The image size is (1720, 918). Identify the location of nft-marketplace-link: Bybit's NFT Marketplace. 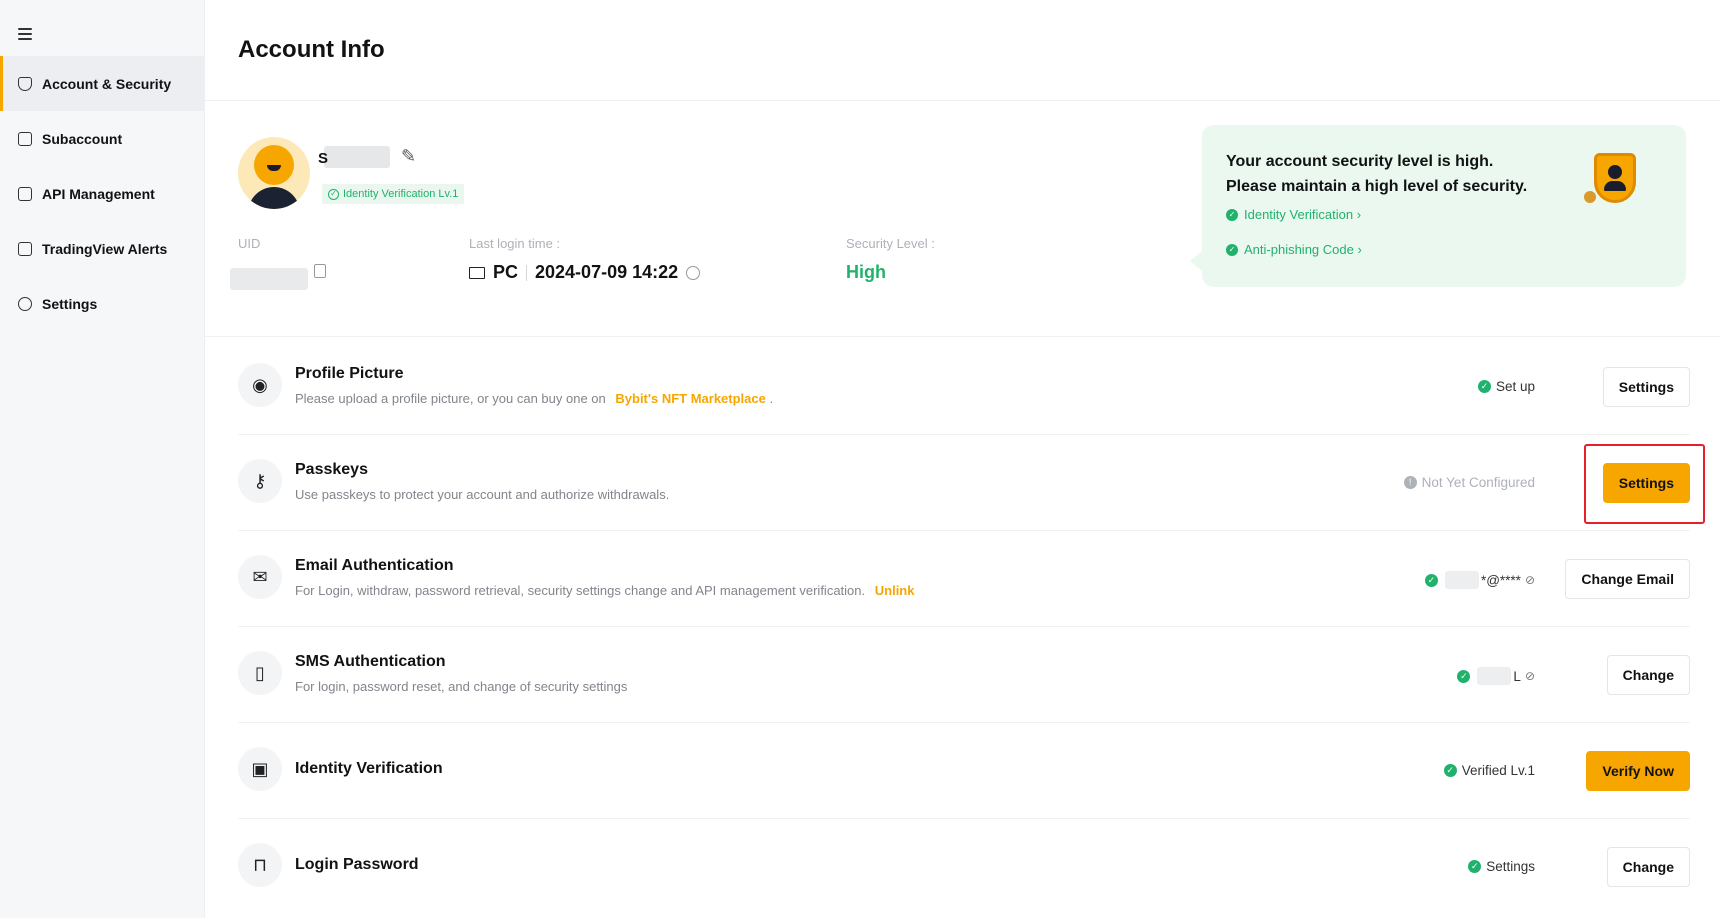
(690, 398).